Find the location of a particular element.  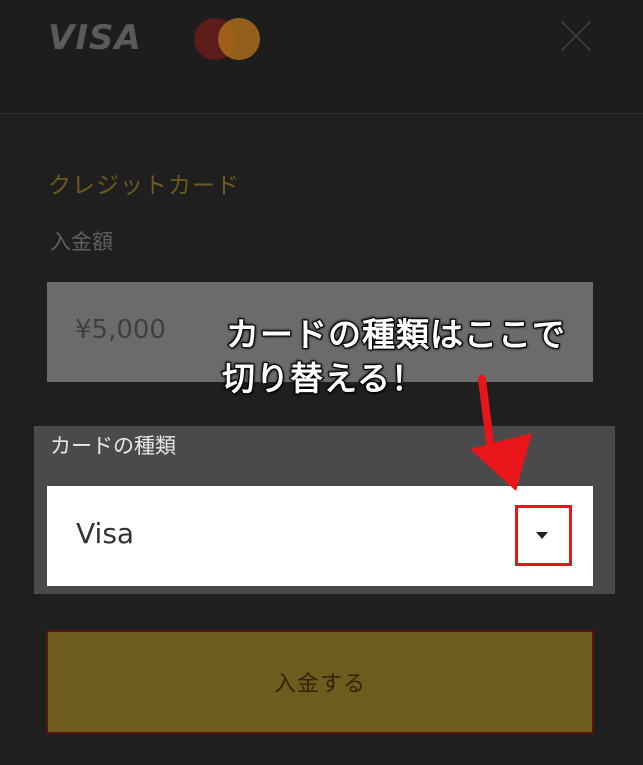

deposit-button-label: 入金する is located at coordinates (319, 684).